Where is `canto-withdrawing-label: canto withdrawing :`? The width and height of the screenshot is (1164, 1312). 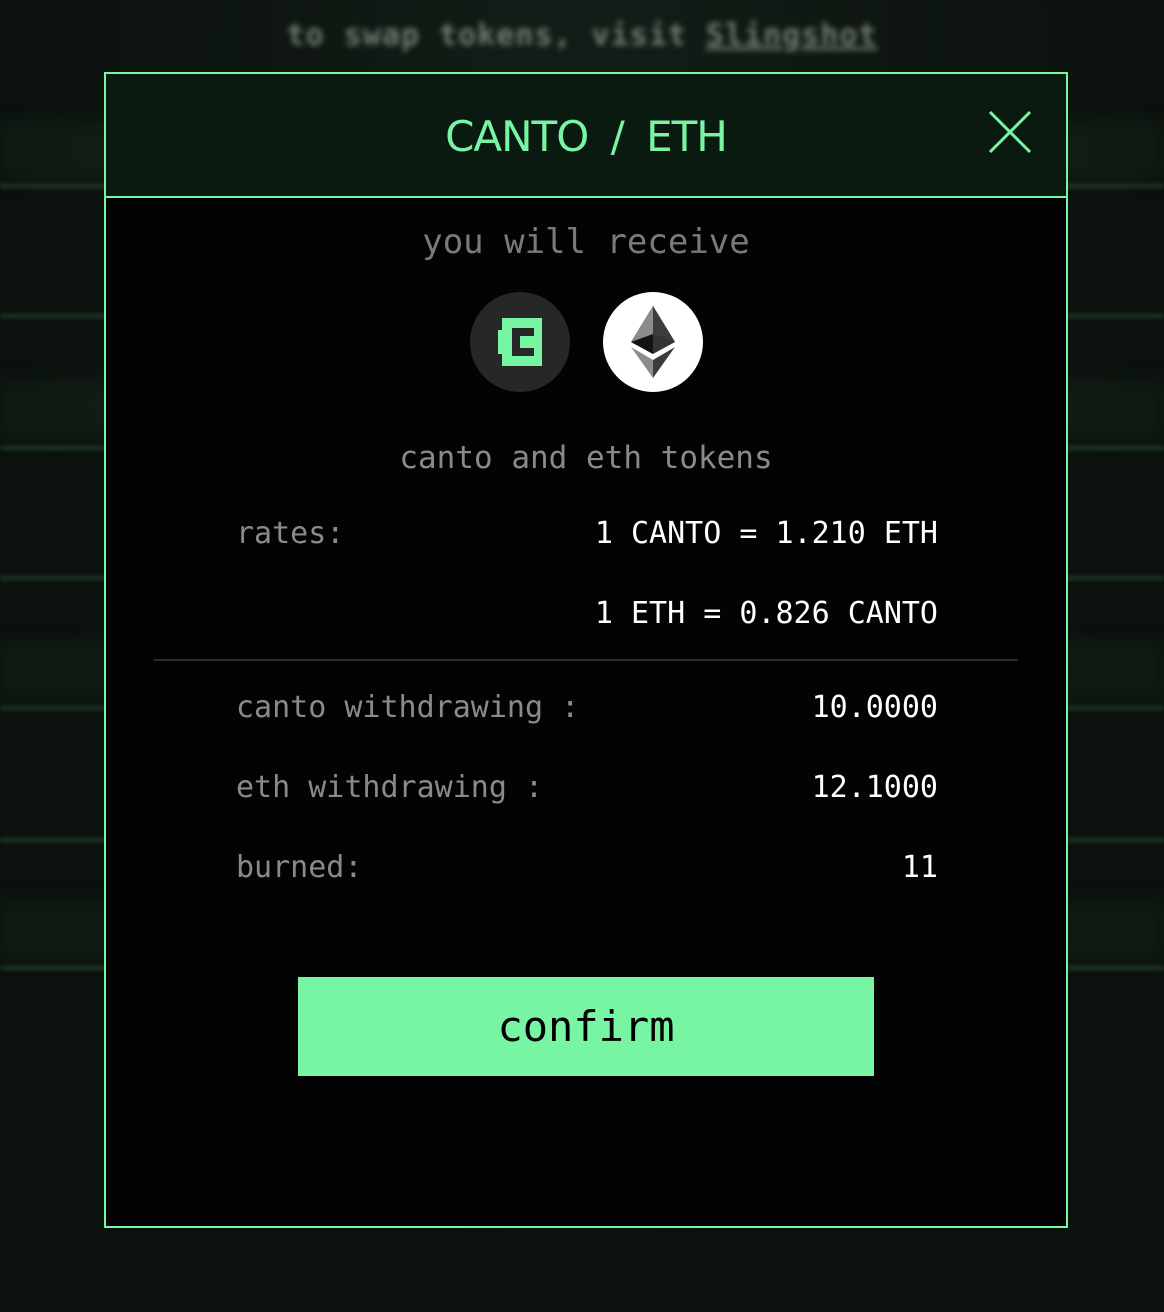 canto-withdrawing-label: canto withdrawing : is located at coordinates (408, 707).